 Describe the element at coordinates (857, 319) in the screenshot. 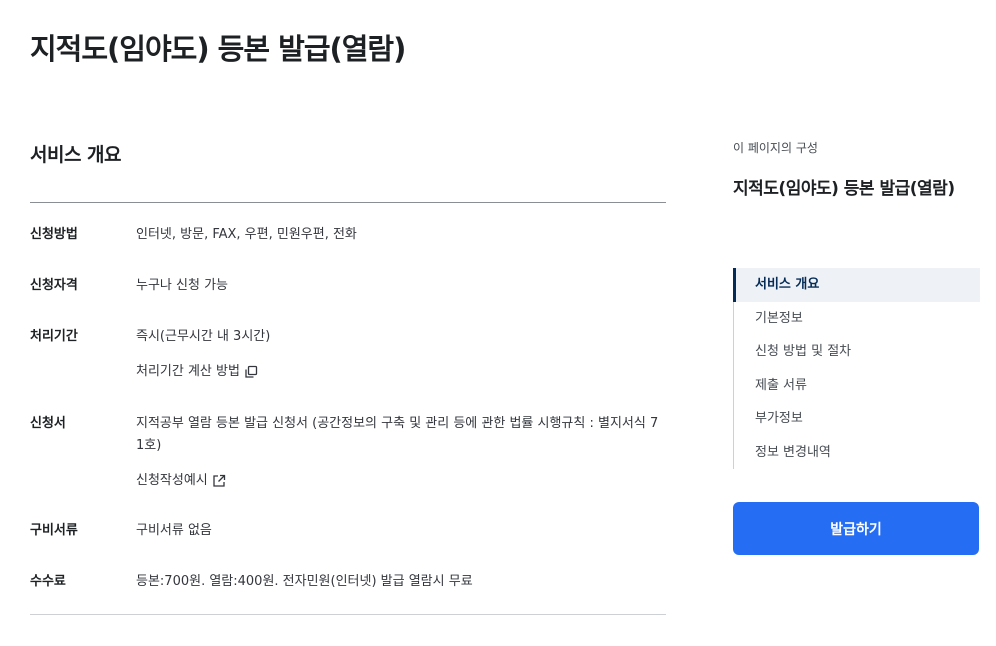

I see `outline-item-basic-info: 기본정보` at that location.